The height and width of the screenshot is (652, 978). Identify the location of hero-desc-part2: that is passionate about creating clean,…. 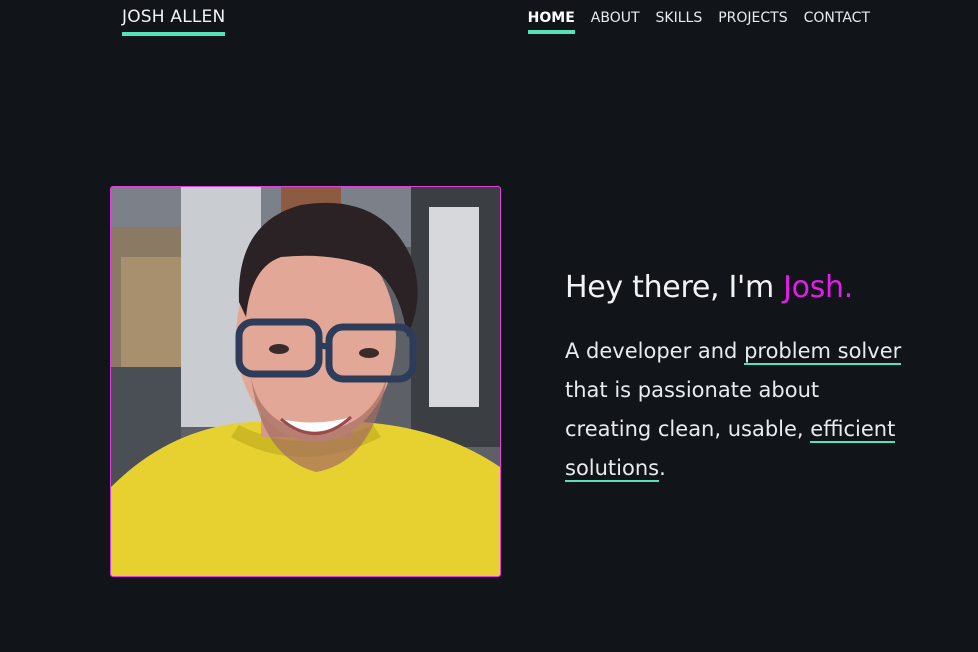
(692, 409).